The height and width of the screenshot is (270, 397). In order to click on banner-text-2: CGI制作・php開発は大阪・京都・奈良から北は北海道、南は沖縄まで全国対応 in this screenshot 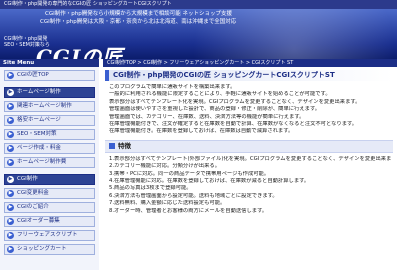, I will do `click(138, 22)`.